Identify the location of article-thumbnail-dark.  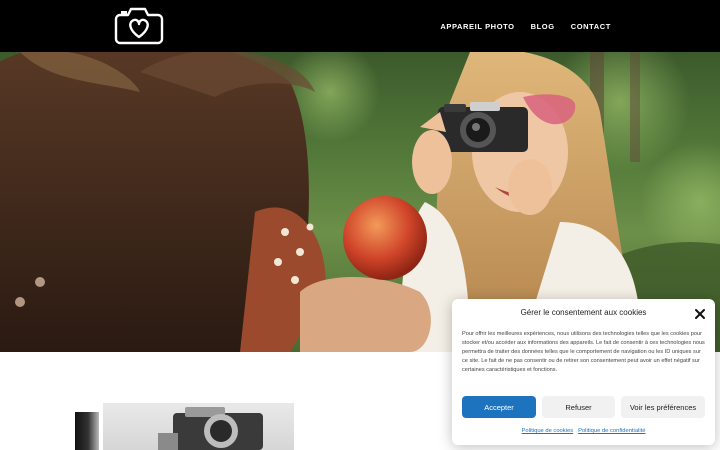
(87, 431).